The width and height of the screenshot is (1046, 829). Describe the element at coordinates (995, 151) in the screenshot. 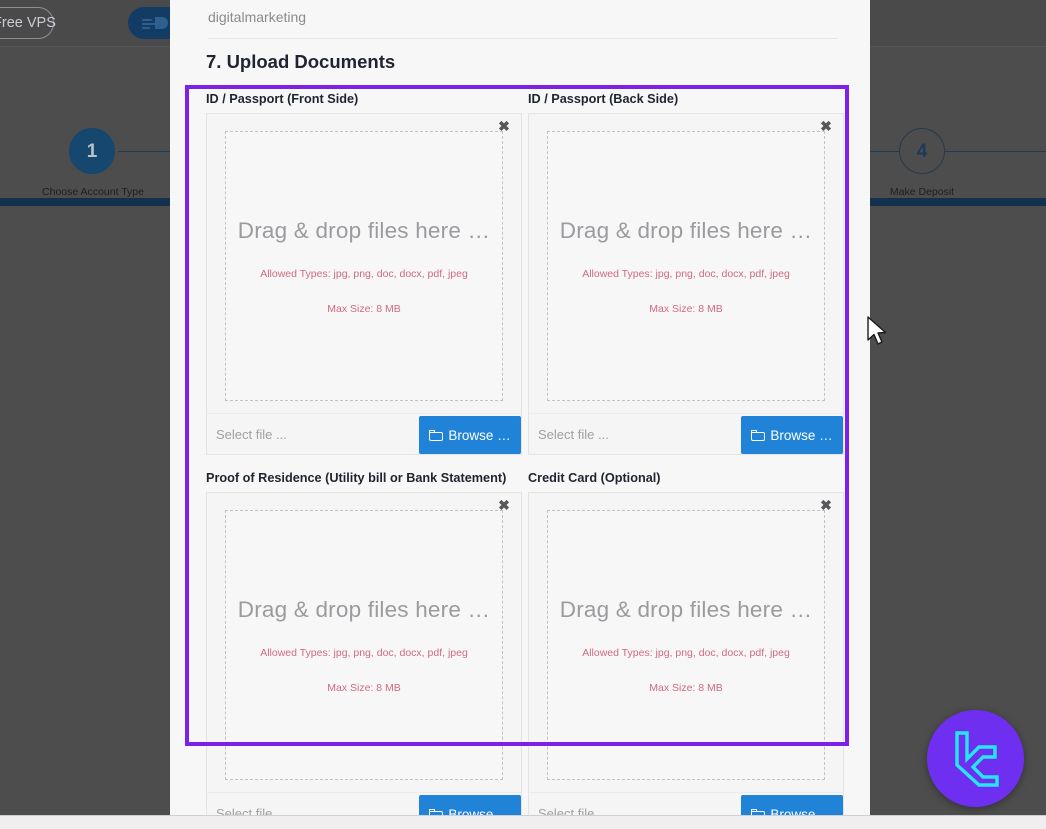

I see `stepper-connector-far-right` at that location.